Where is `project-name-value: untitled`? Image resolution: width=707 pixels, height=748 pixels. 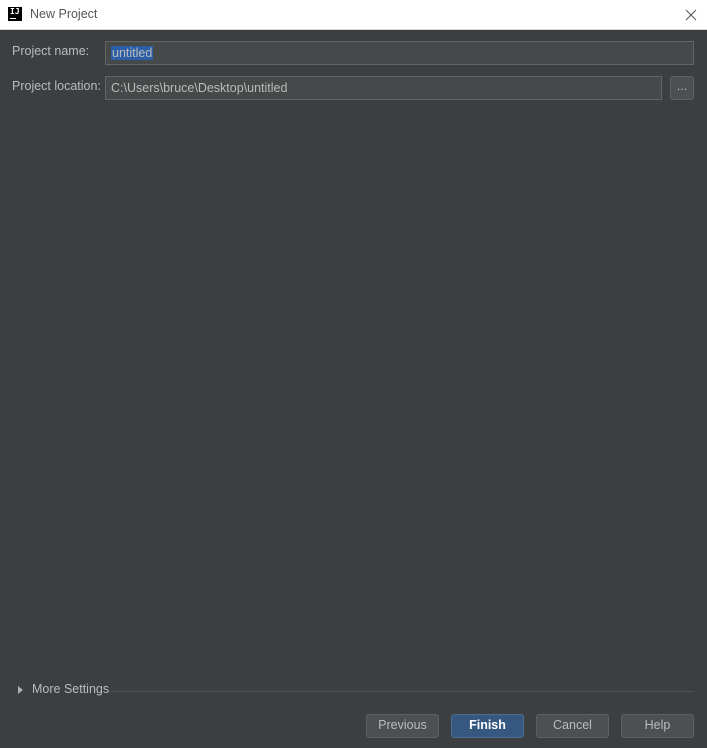
project-name-value: untitled is located at coordinates (132, 53).